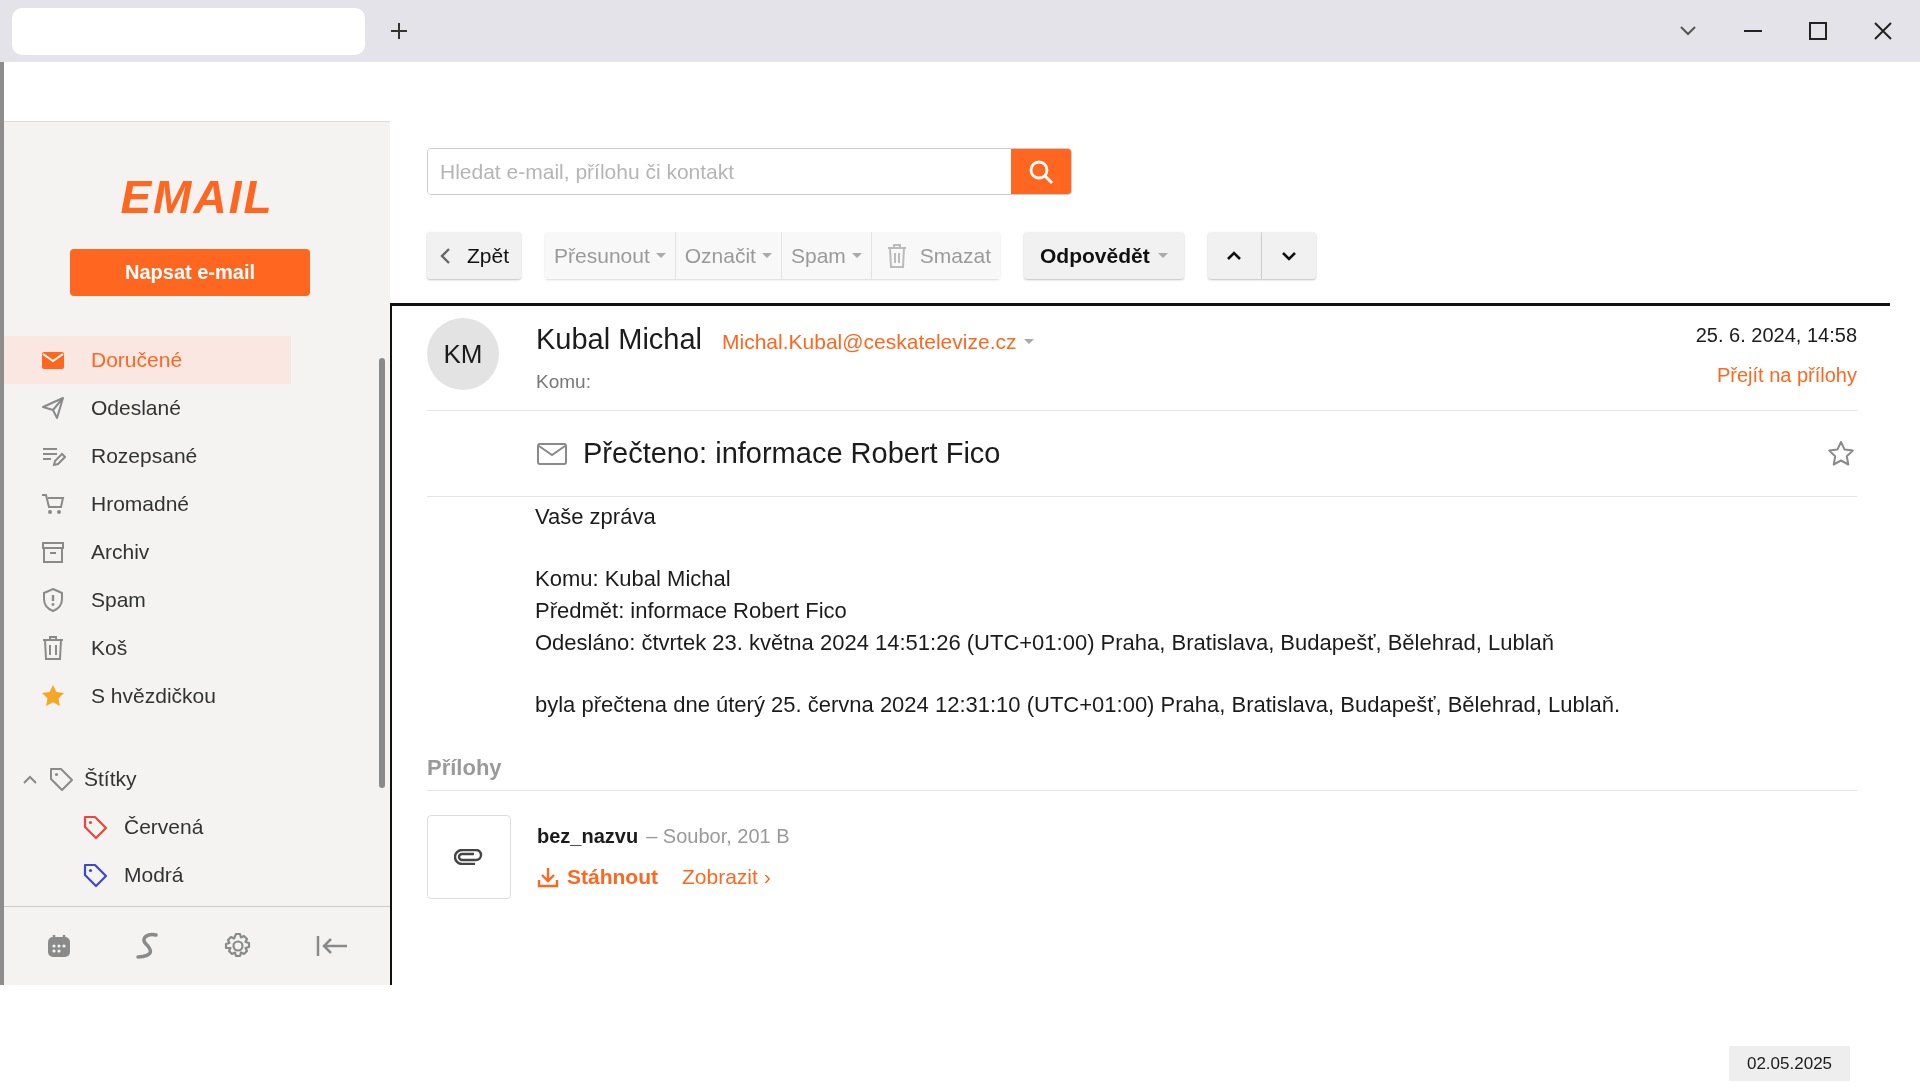 This screenshot has width=1920, height=1087. I want to click on folder-item: Hromadné, so click(147, 503).